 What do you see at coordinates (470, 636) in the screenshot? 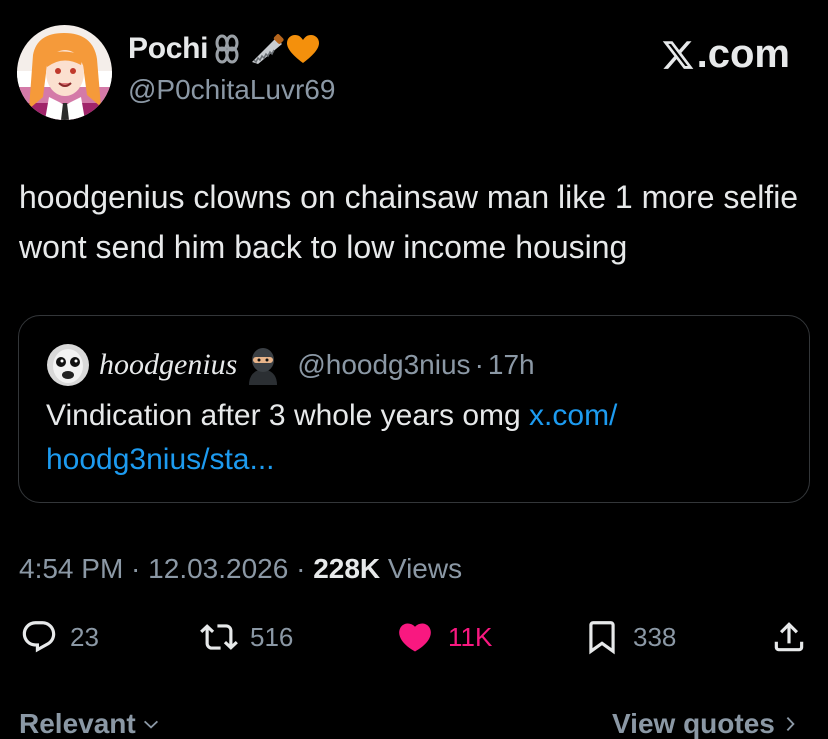
I see `like-count: 11K` at bounding box center [470, 636].